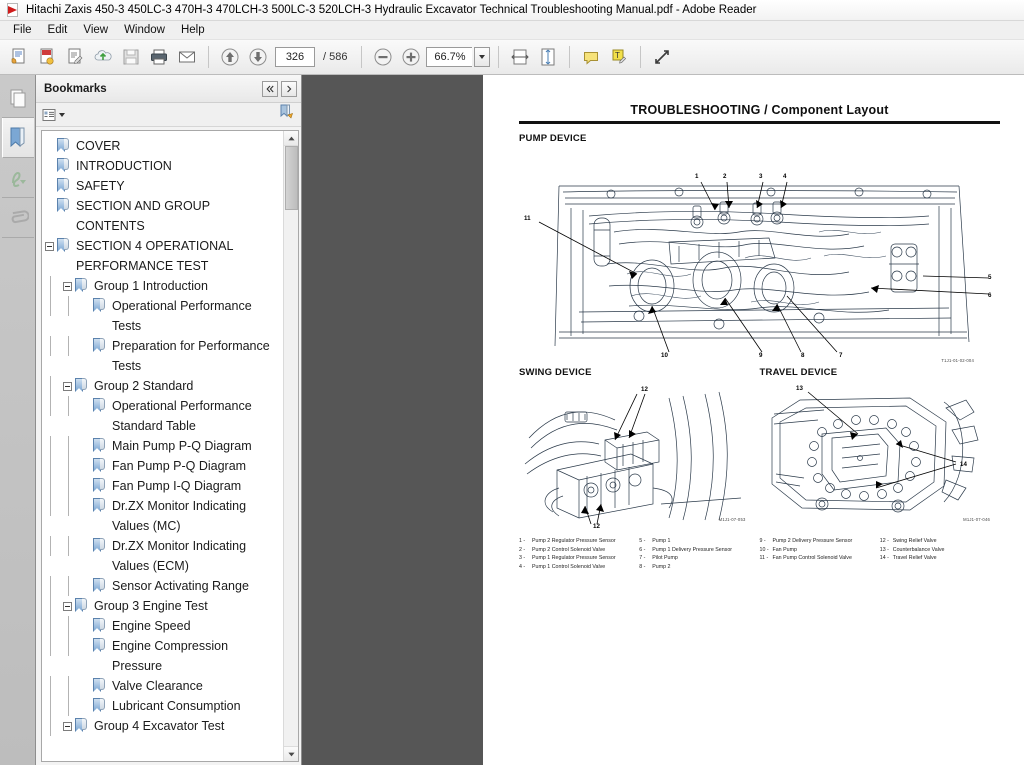  I want to click on save-button, so click(131, 57).